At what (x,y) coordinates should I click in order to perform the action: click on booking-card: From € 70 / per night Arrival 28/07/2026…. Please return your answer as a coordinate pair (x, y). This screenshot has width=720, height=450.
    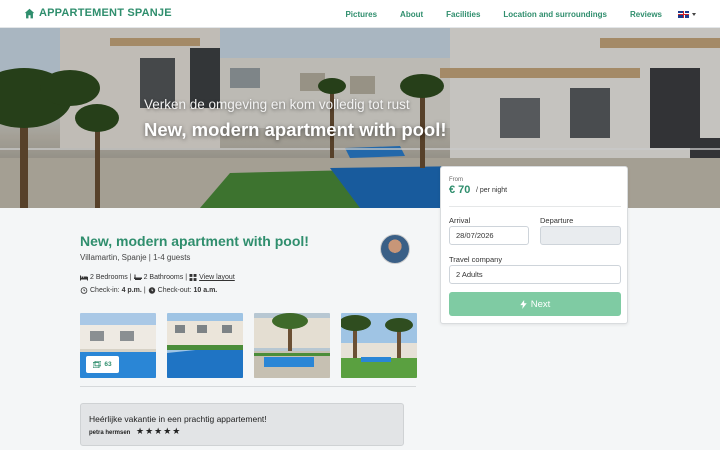
    Looking at the image, I should click on (534, 245).